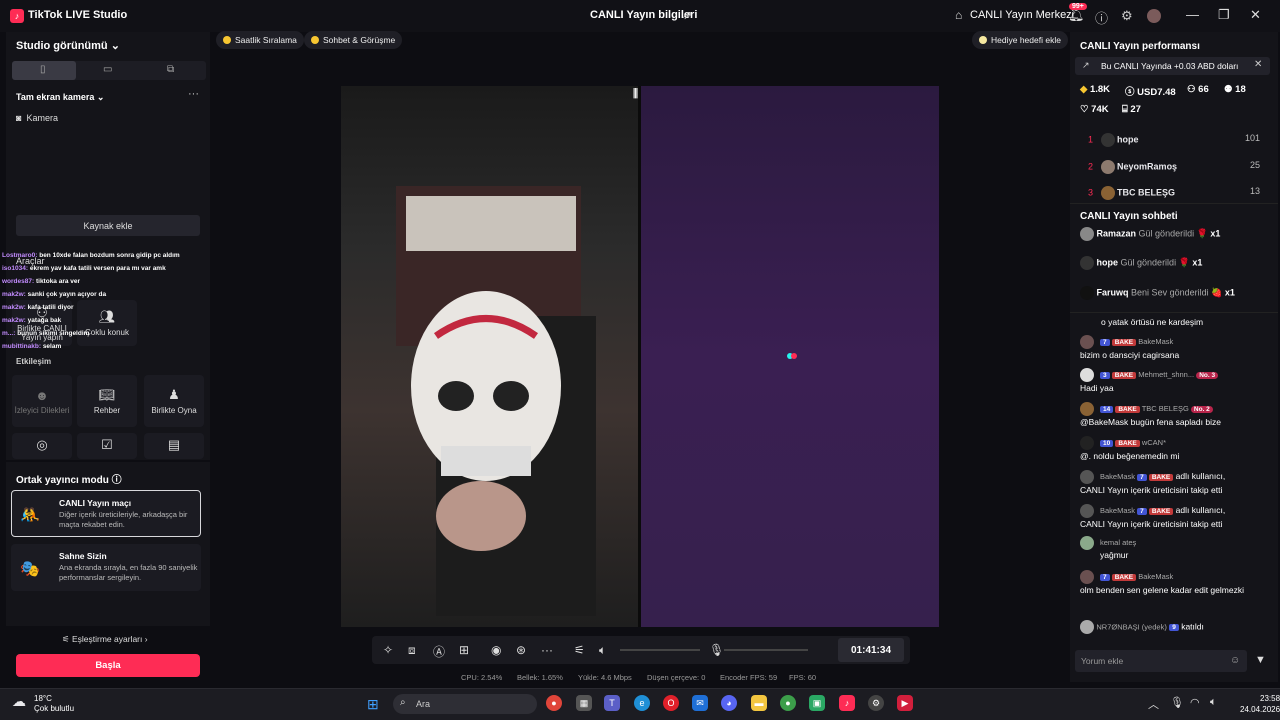  I want to click on discord-icon: ◕, so click(729, 703).